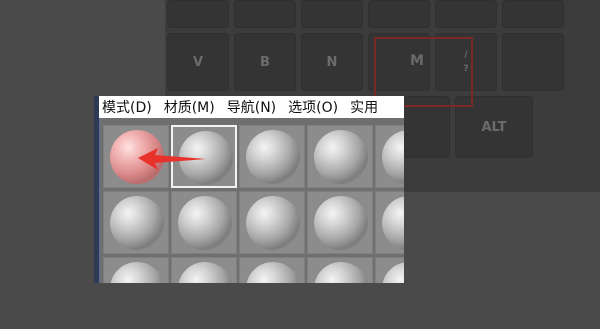 The image size is (600, 329). Describe the element at coordinates (417, 61) in the screenshot. I see `key-m-label: M` at that location.